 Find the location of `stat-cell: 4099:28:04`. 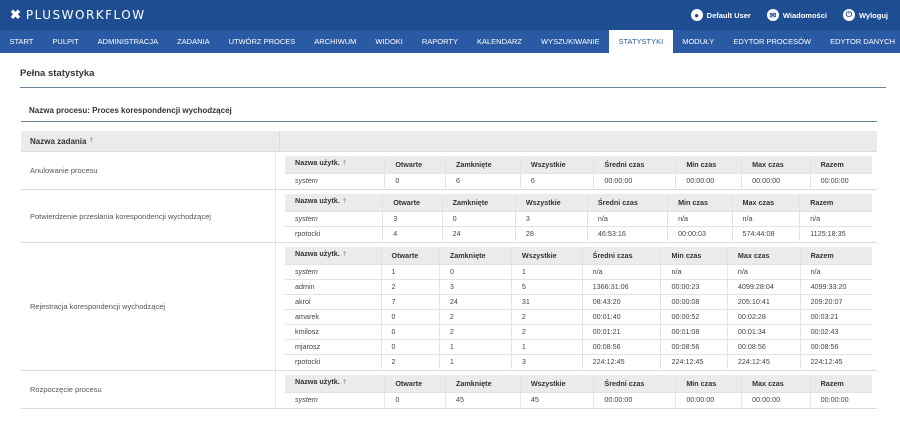

stat-cell: 4099:28:04 is located at coordinates (764, 286).